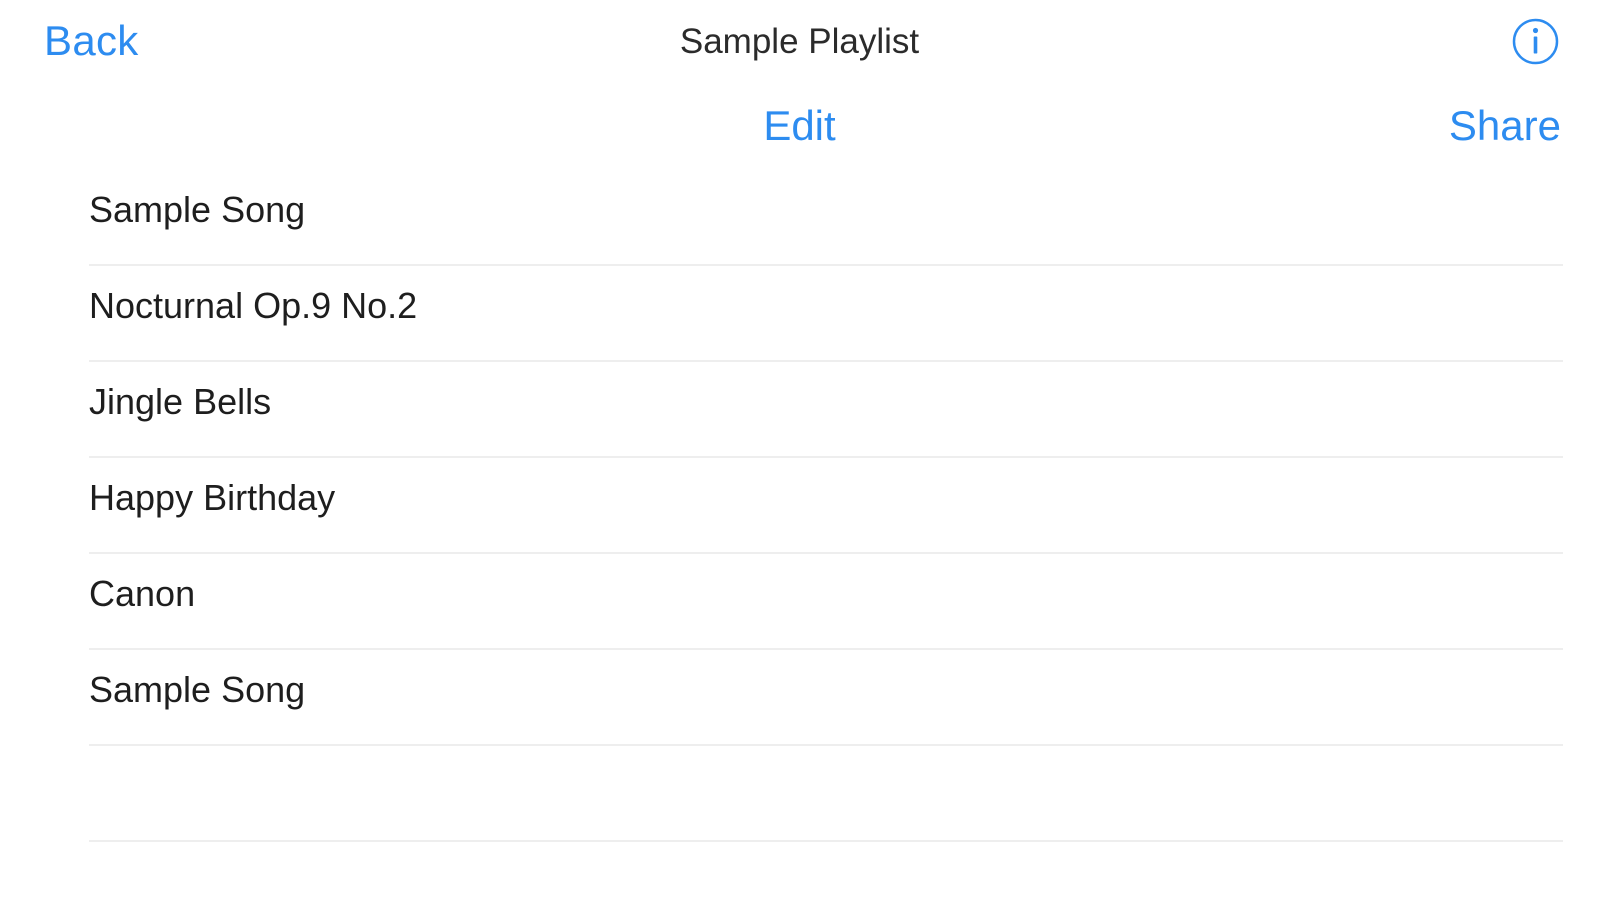 Image resolution: width=1599 pixels, height=900 pixels. I want to click on song-row: Nocturnal Op.9 No.2, so click(799, 314).